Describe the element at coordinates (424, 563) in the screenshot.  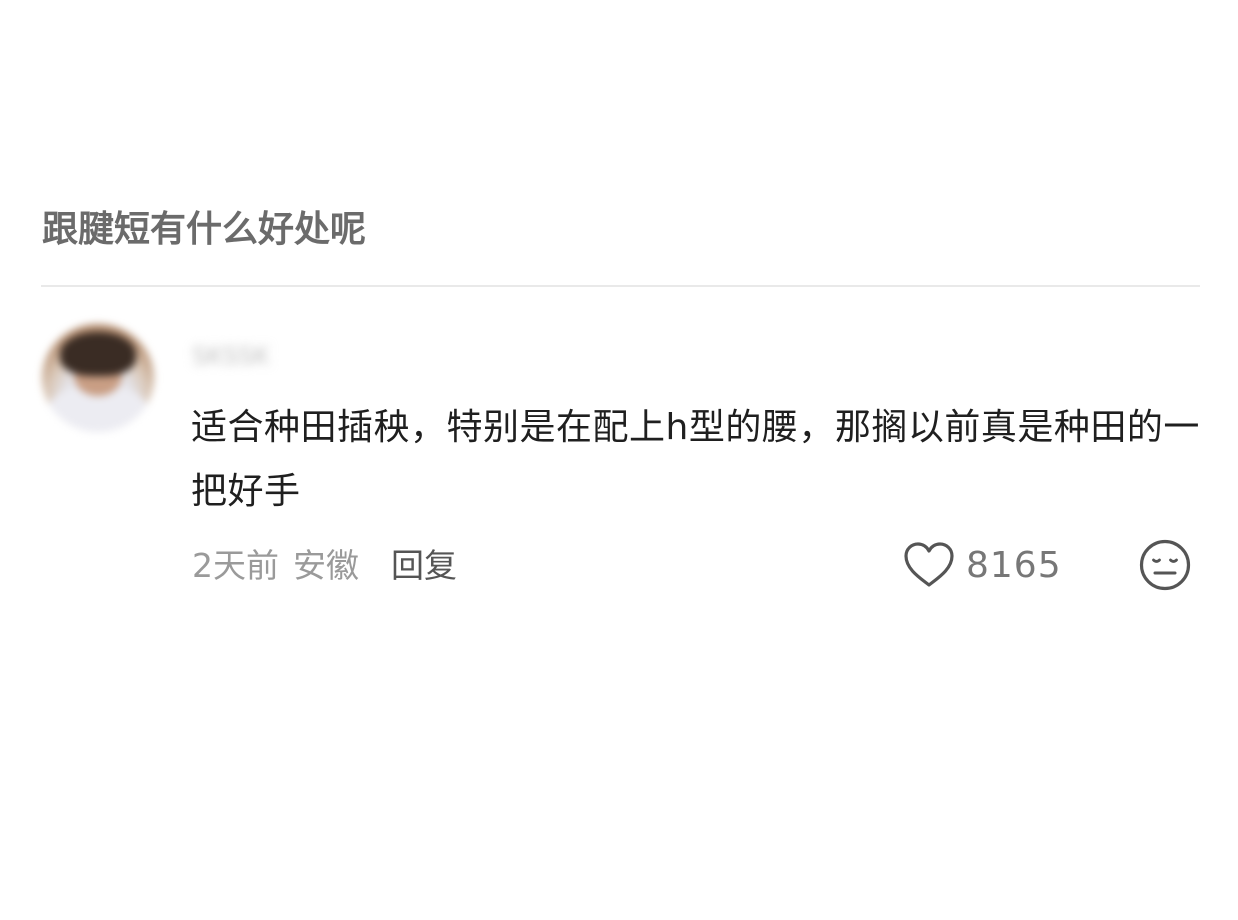
I see `reply-button: 回复` at that location.